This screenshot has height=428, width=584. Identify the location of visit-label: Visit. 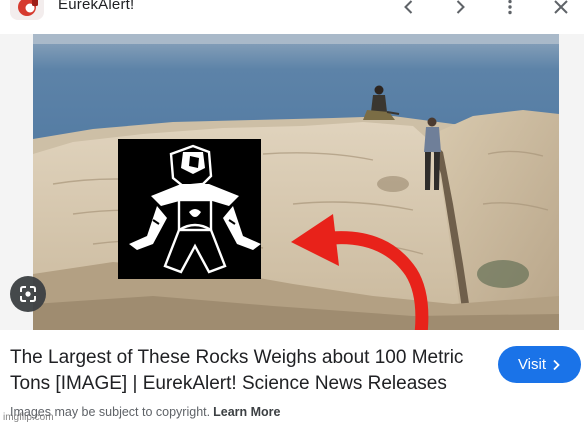
(532, 364).